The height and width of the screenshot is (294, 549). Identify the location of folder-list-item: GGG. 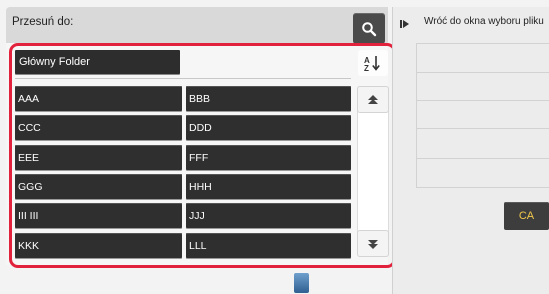
(98, 186).